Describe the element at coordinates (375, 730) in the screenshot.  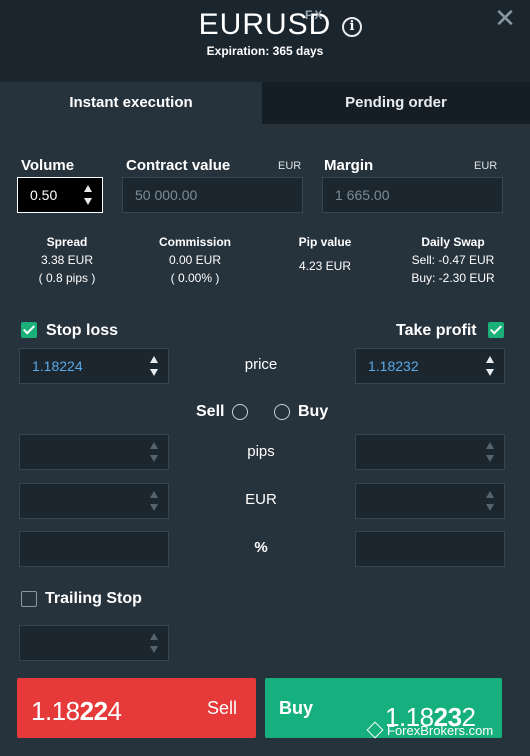
I see `diamond-logo-icon` at that location.